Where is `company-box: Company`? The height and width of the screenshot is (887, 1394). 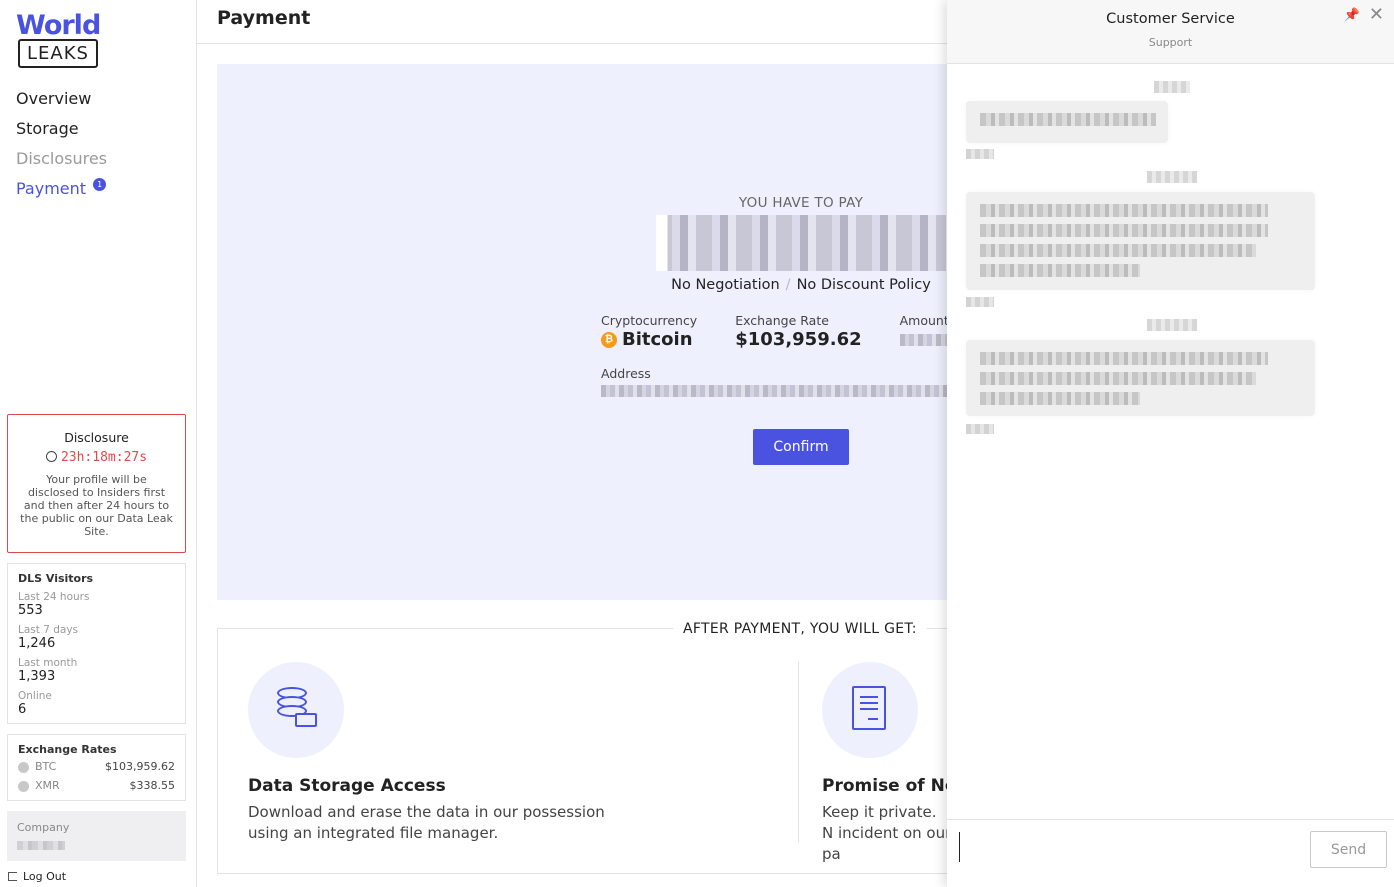 company-box: Company is located at coordinates (96, 836).